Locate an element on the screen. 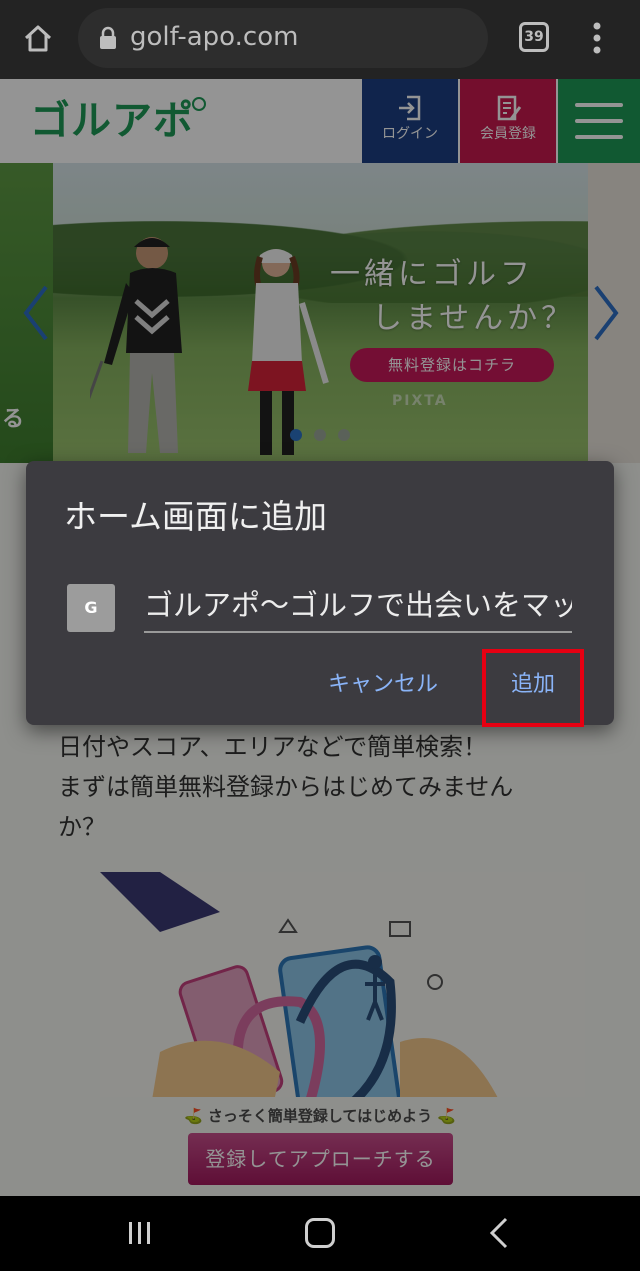 The image size is (640, 1271). recent-apps-icon is located at coordinates (140, 1233).